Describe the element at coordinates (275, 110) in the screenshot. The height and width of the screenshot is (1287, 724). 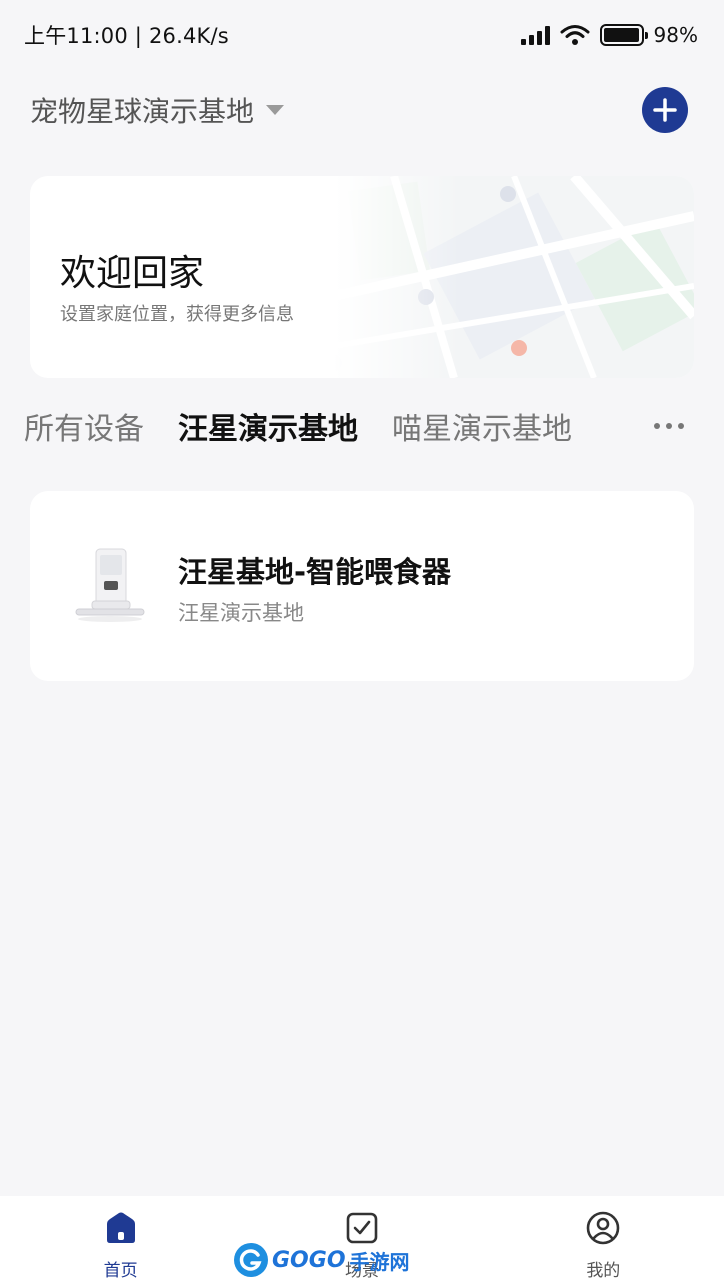
I see `caret-down-icon` at that location.